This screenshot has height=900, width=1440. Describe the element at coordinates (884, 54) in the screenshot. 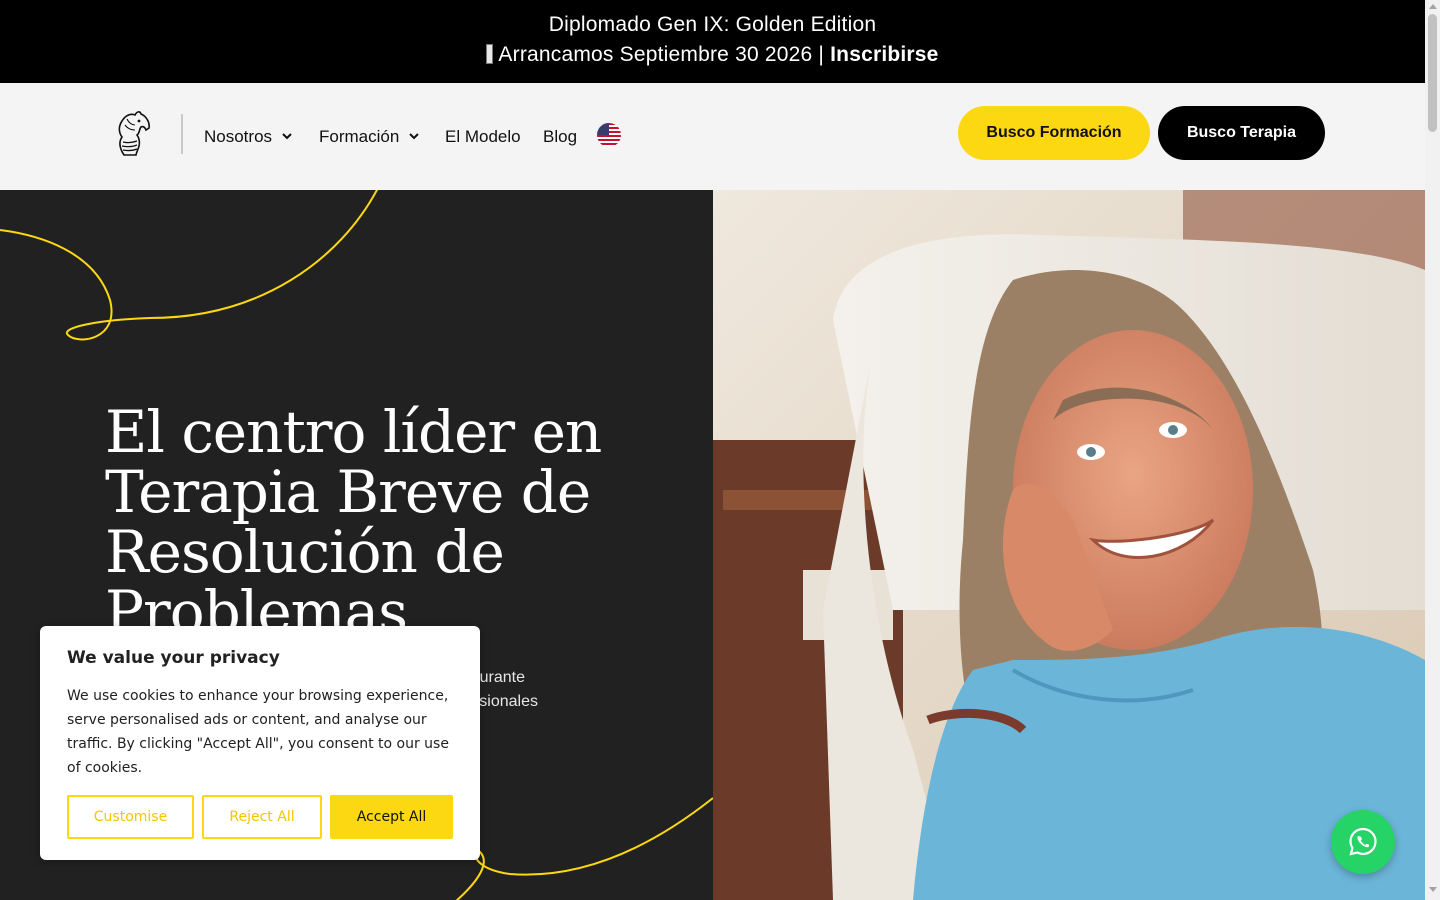

I see `announcement-signup-link: Inscribirse` at that location.